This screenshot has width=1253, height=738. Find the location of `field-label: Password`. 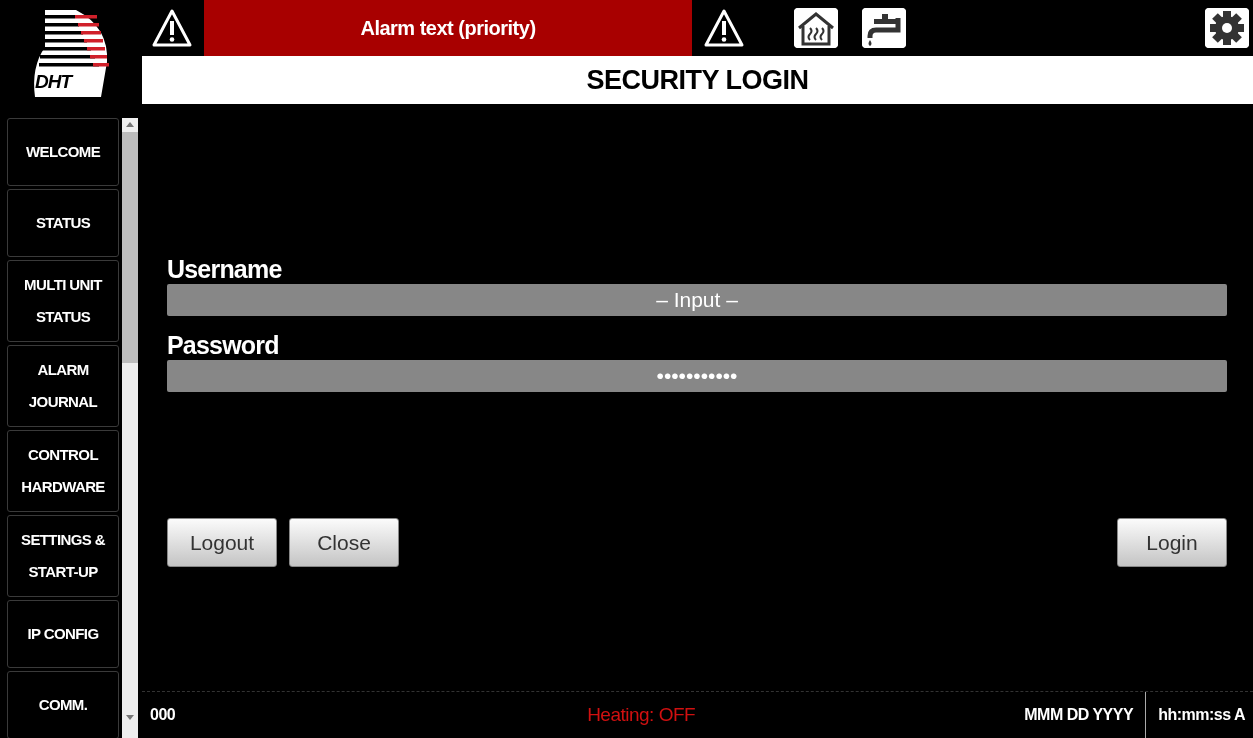

field-label: Password is located at coordinates (223, 345).